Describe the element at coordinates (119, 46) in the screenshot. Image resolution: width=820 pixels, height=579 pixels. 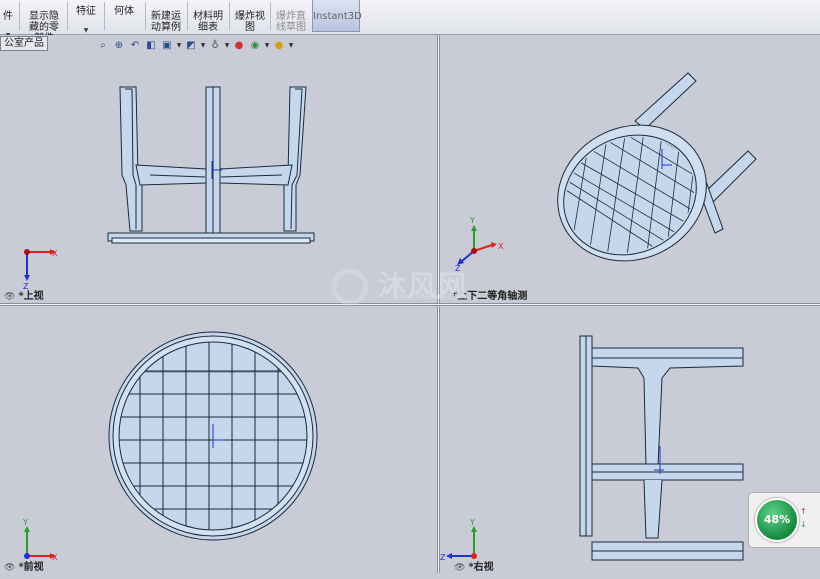
I see `zoom-area-icon: ⊕` at that location.